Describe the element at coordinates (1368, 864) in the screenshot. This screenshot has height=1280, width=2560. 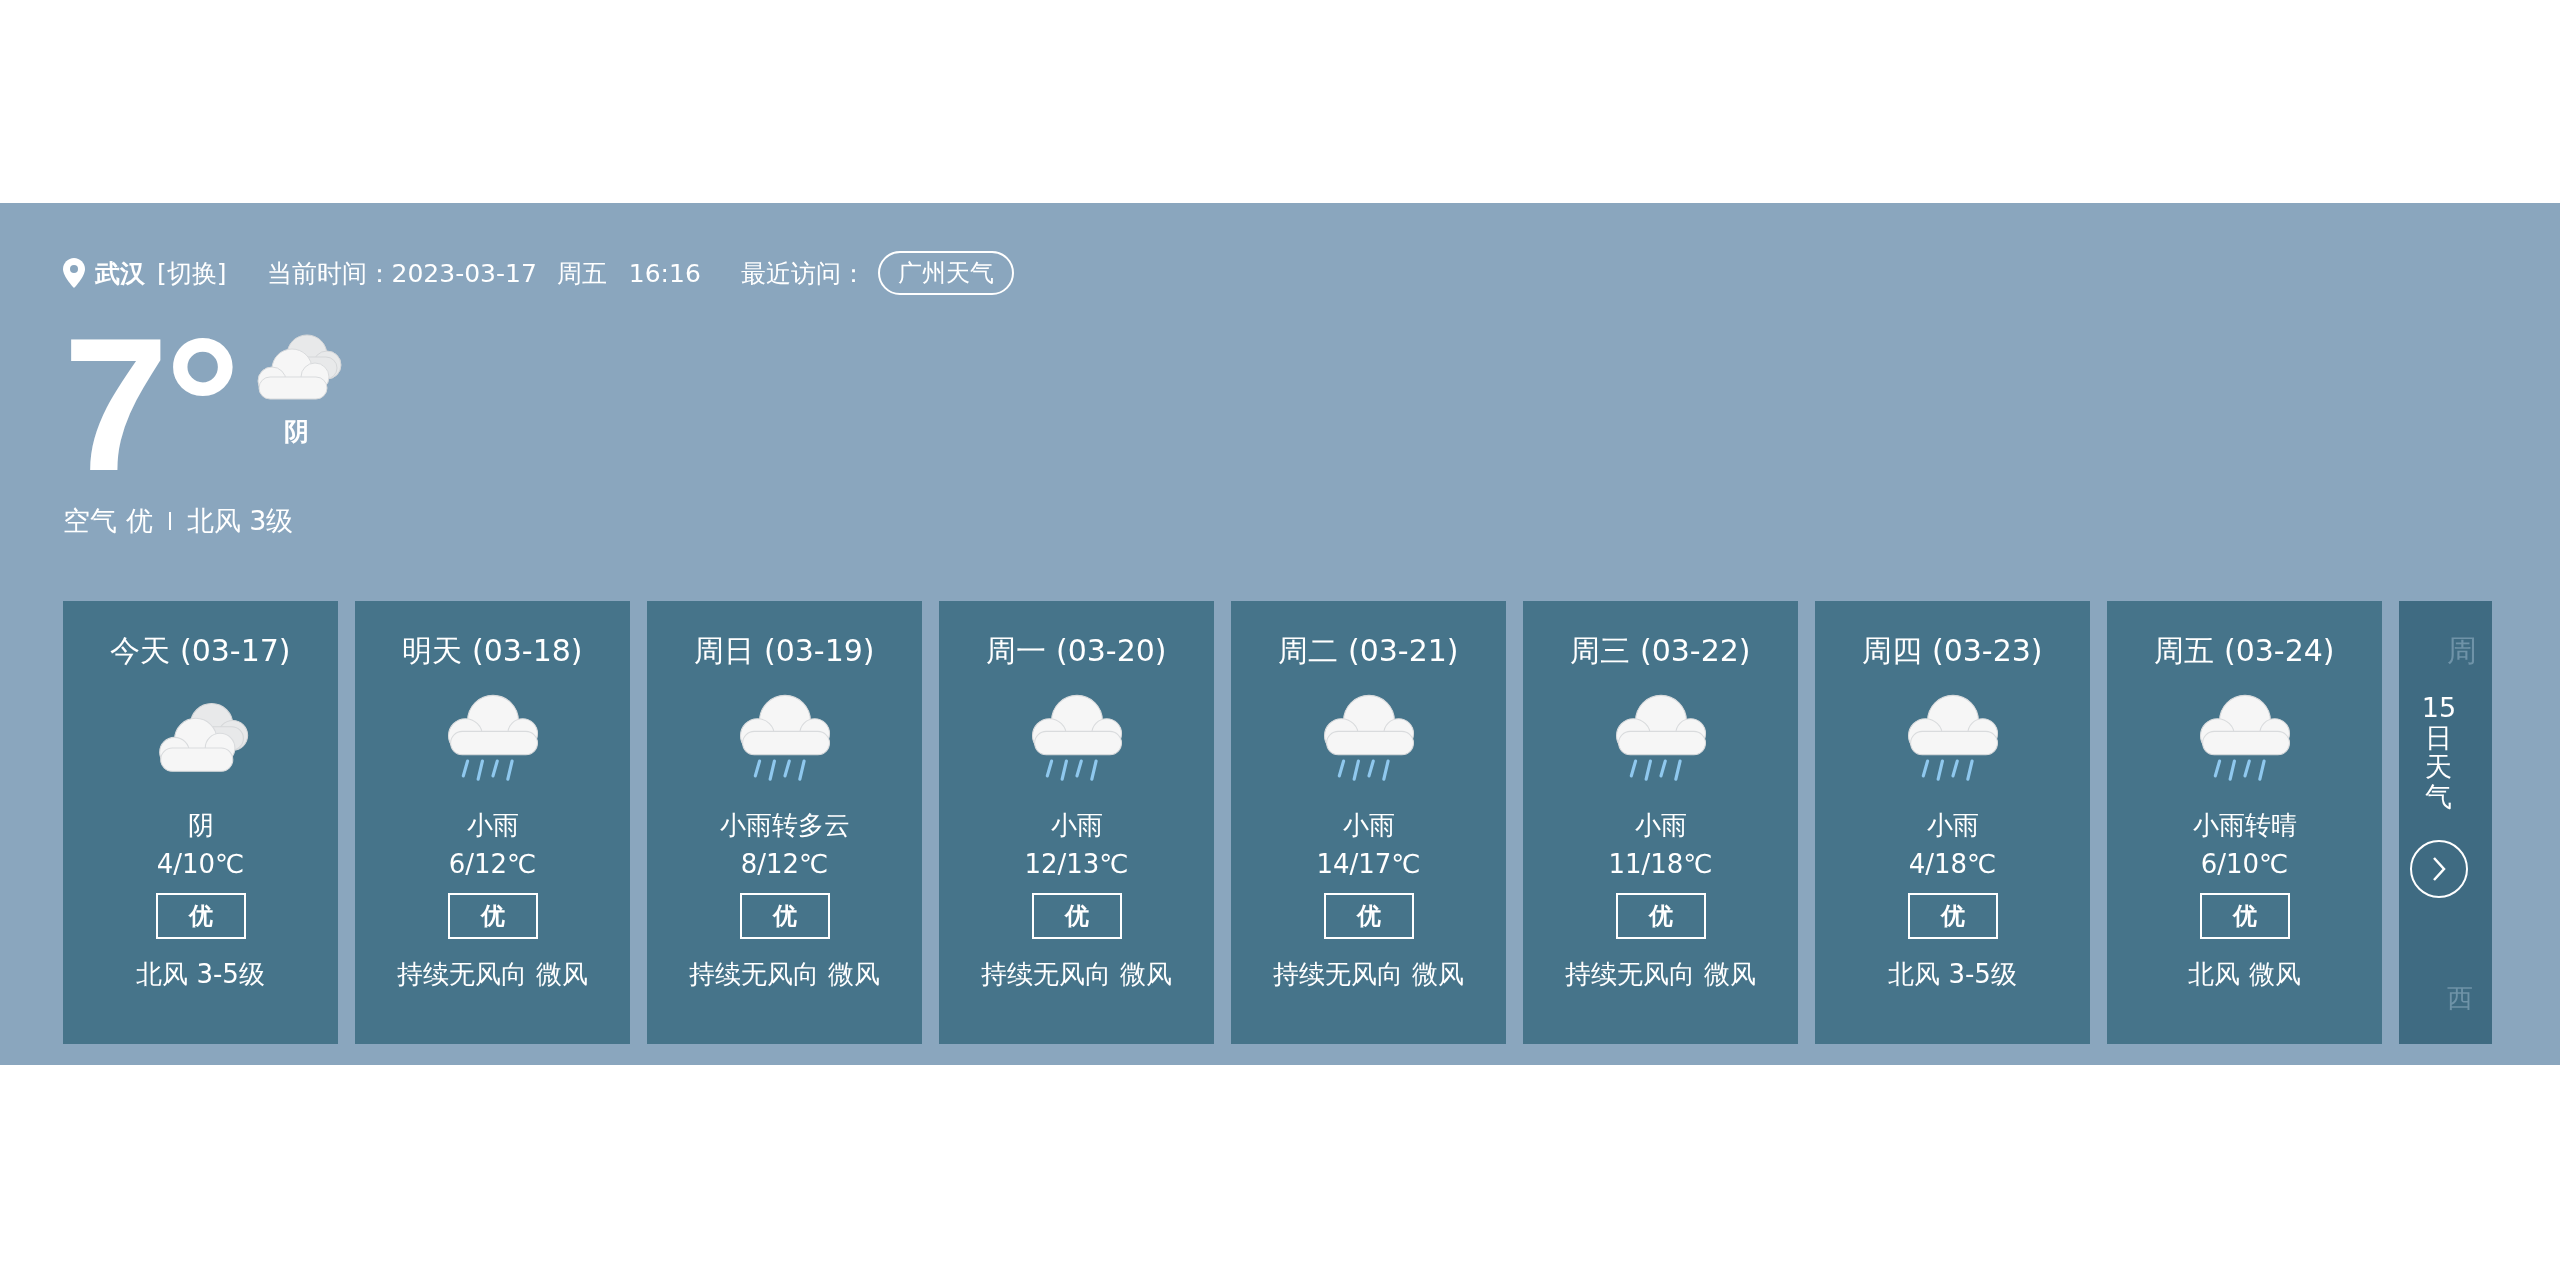
I see `day-temperature: 14/17℃` at that location.